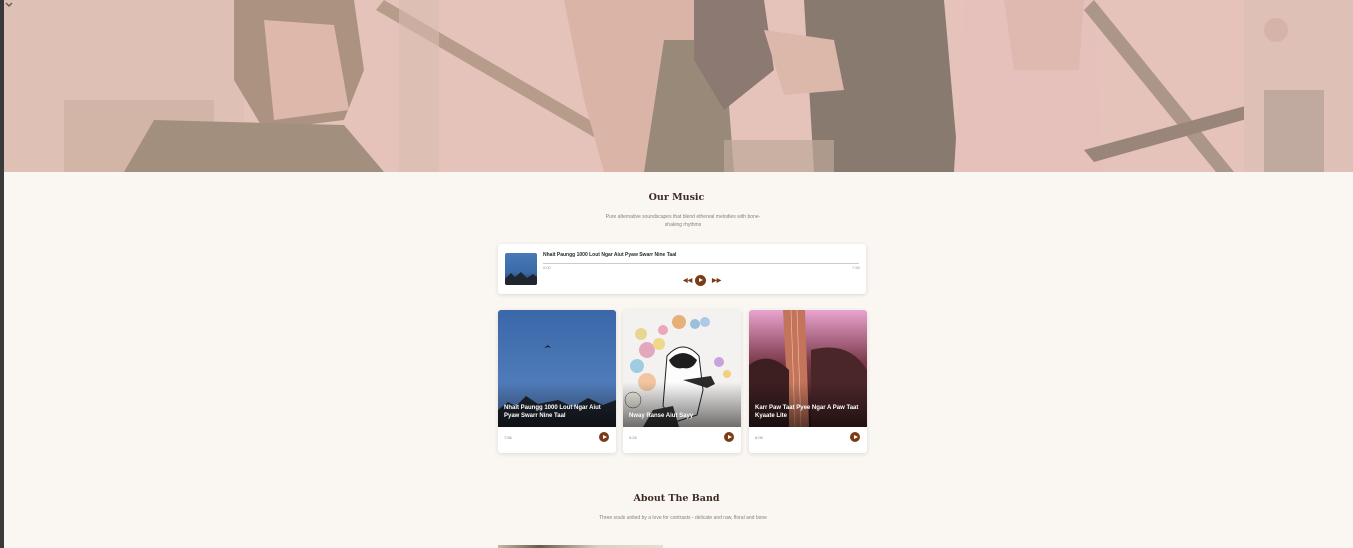  Describe the element at coordinates (633, 437) in the screenshot. I see `track-duration: 5:24` at that location.